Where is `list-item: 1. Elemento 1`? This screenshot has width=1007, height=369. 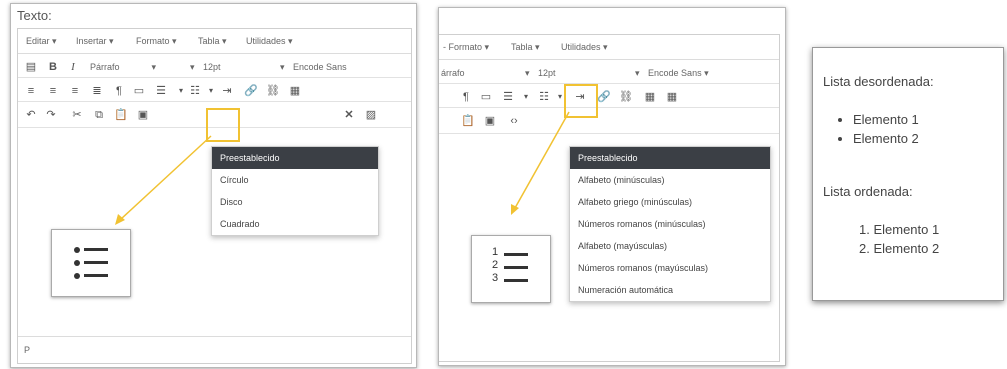 list-item: 1. Elemento 1 is located at coordinates (899, 229).